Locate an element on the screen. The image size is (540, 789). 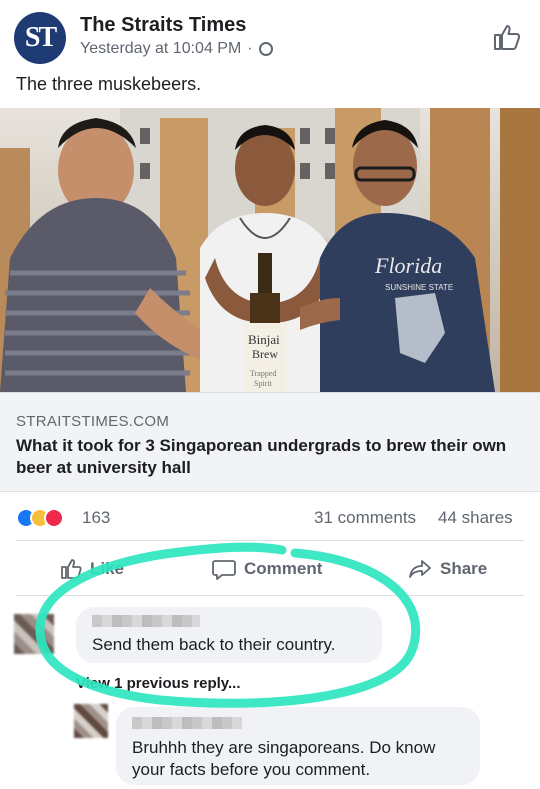
post-caption: The three muskebeers. is located at coordinates (109, 84).